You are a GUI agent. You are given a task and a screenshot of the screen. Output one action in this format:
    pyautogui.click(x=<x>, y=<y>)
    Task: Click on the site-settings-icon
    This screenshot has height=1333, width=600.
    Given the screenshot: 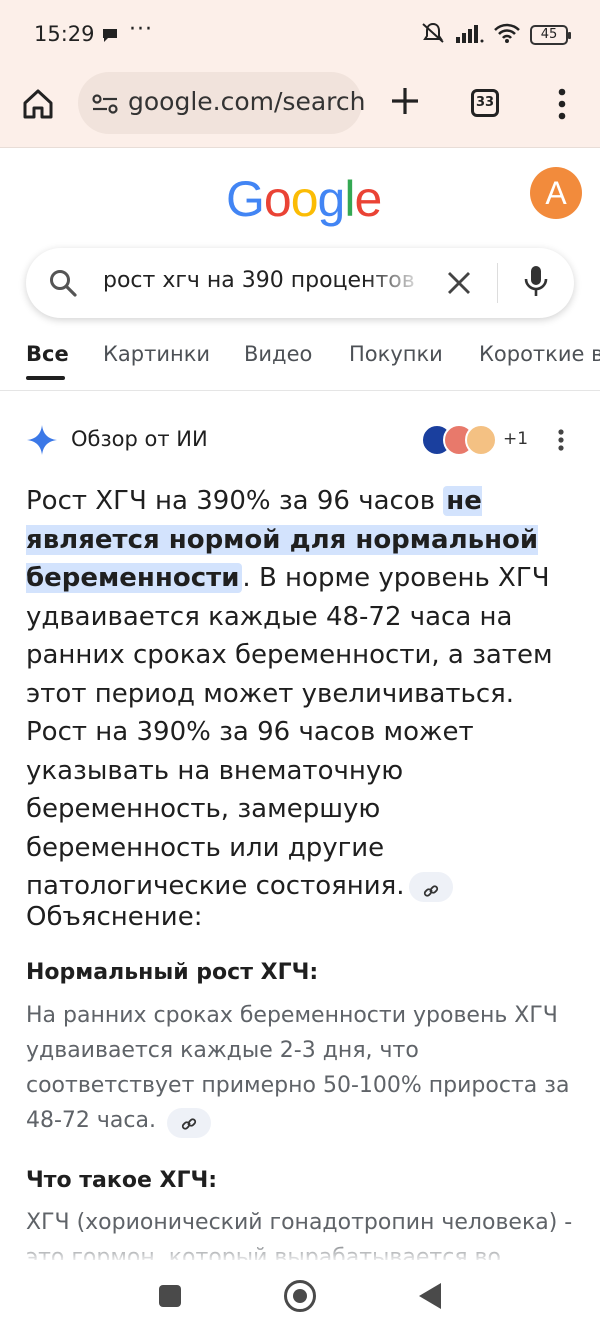 What is the action you would take?
    pyautogui.click(x=105, y=106)
    